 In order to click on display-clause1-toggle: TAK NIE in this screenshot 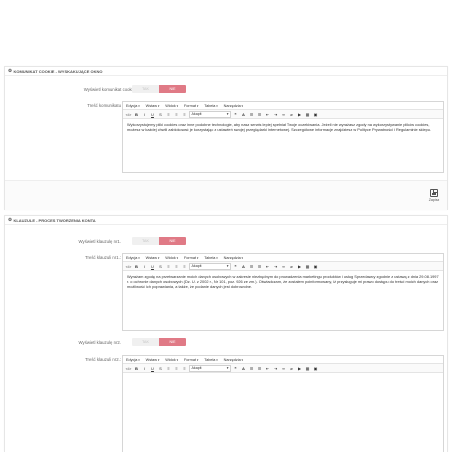, I will do `click(159, 241)`.